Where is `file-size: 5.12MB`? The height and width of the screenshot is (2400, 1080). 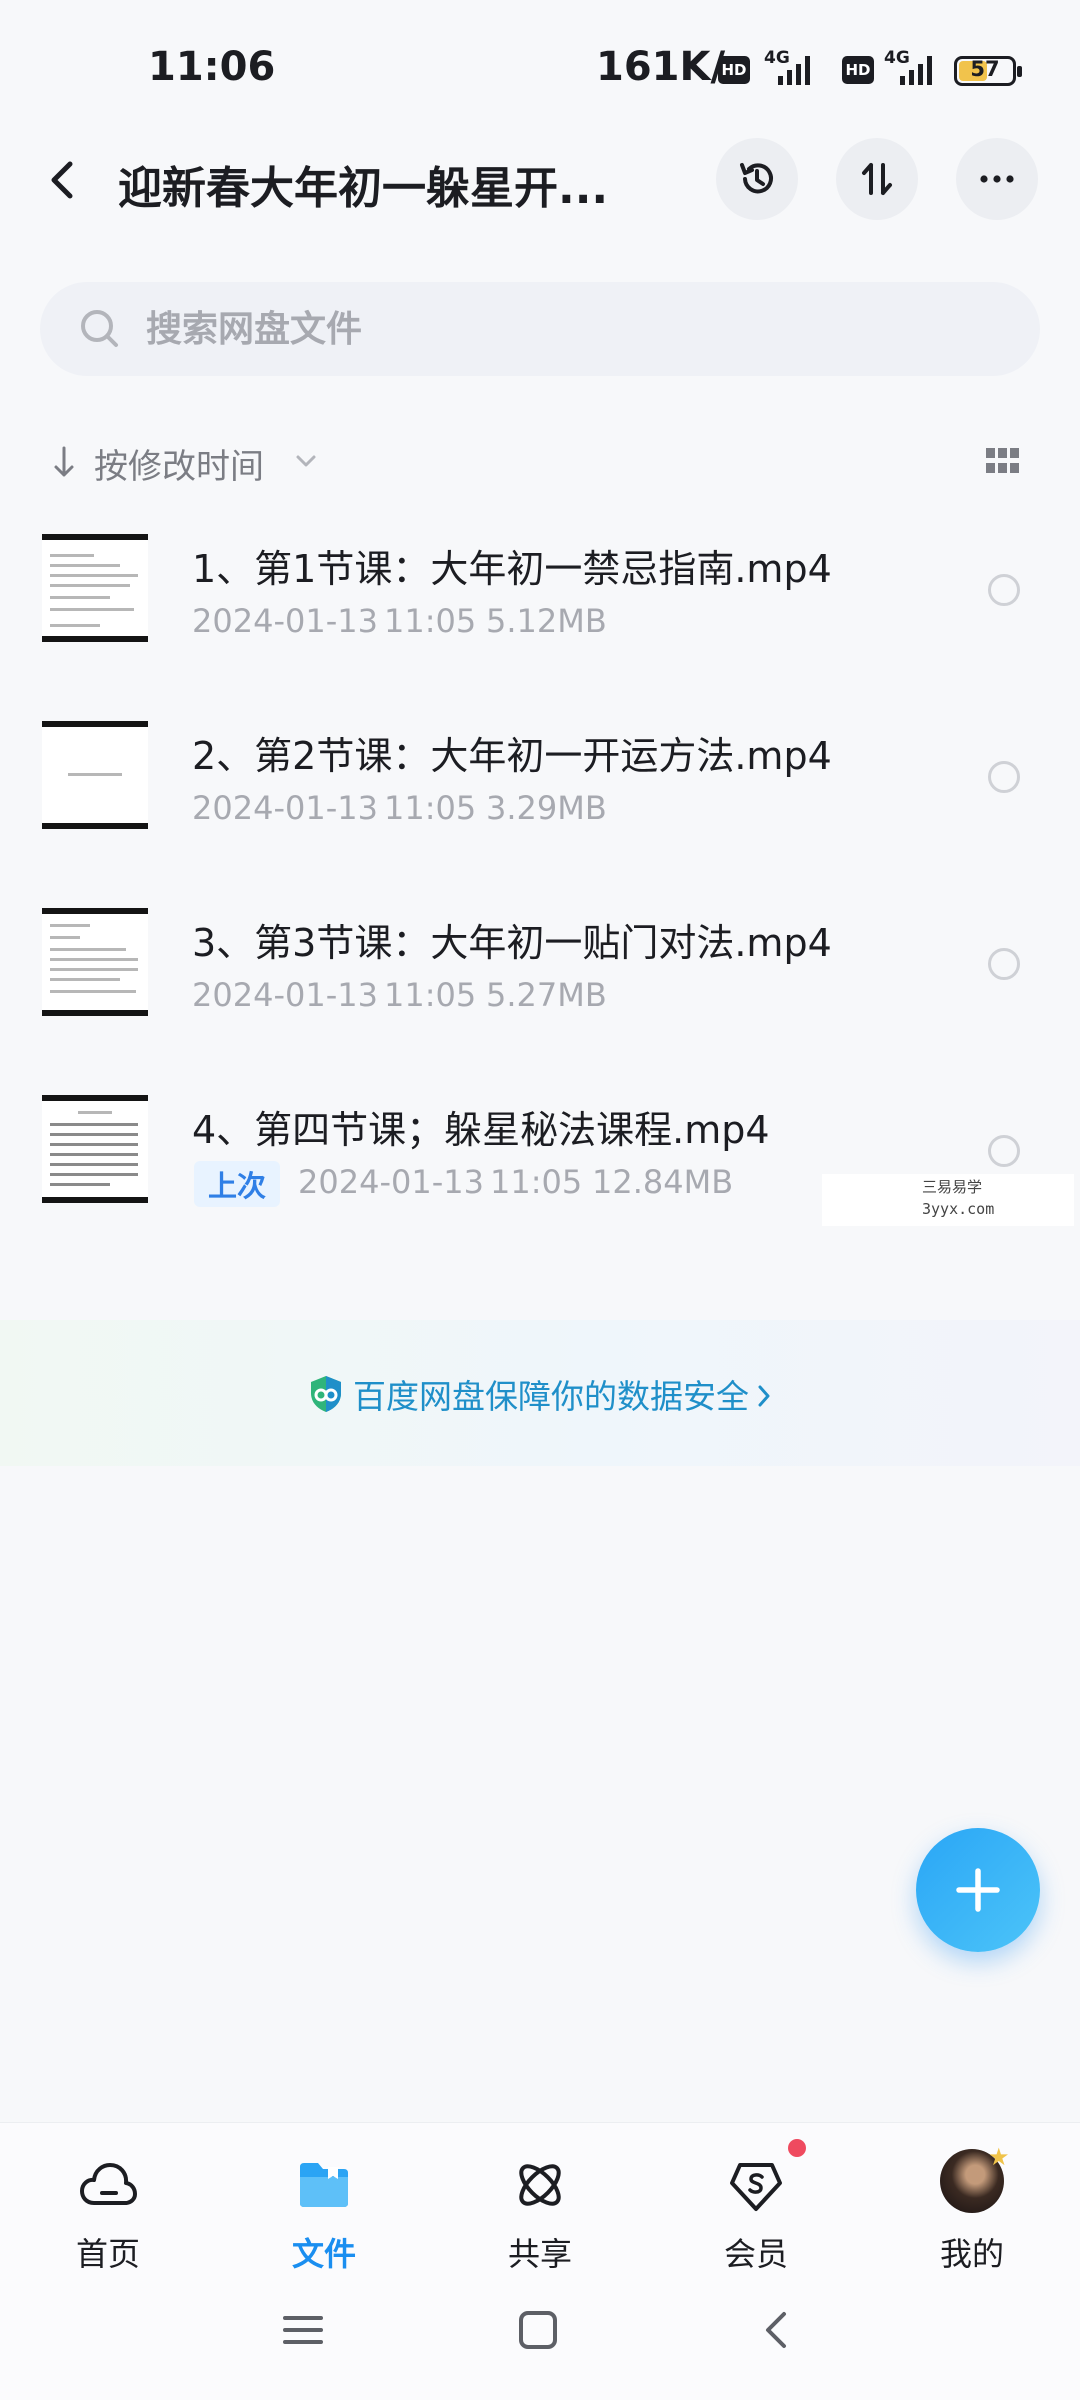 file-size: 5.12MB is located at coordinates (546, 621).